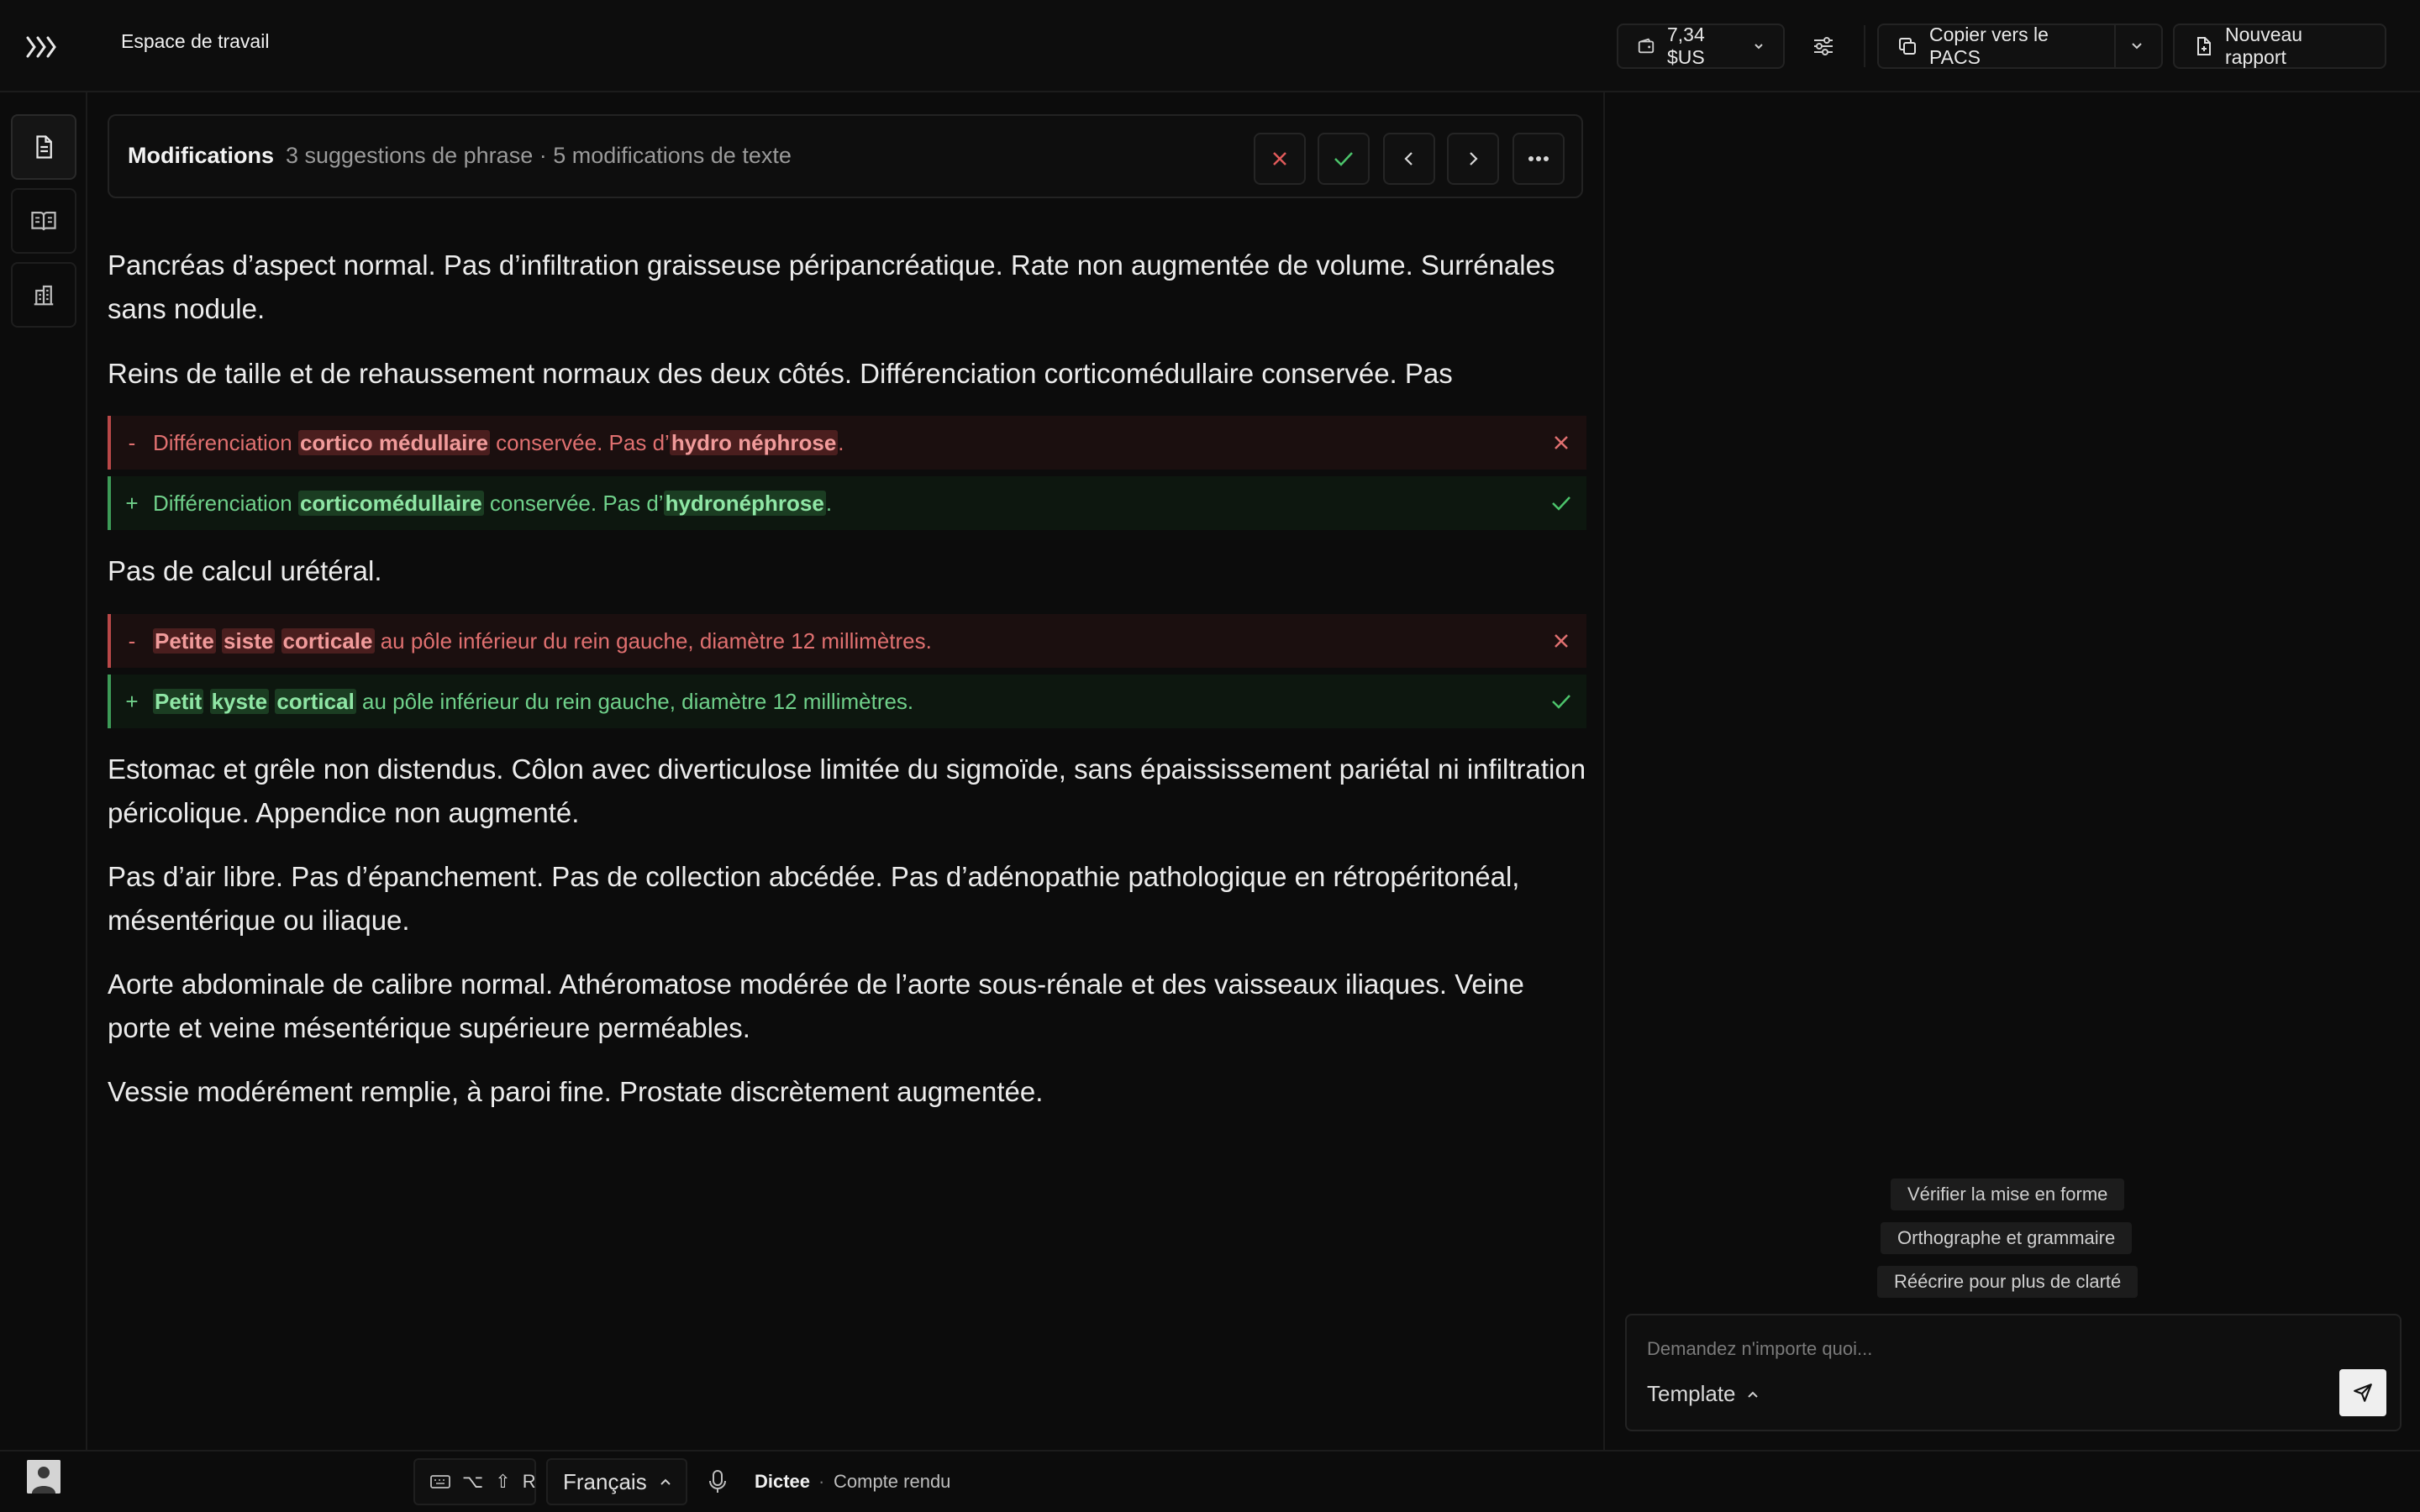 This screenshot has height=1512, width=2420. What do you see at coordinates (1686, 46) in the screenshot?
I see `cost-label: 7,34 $US` at bounding box center [1686, 46].